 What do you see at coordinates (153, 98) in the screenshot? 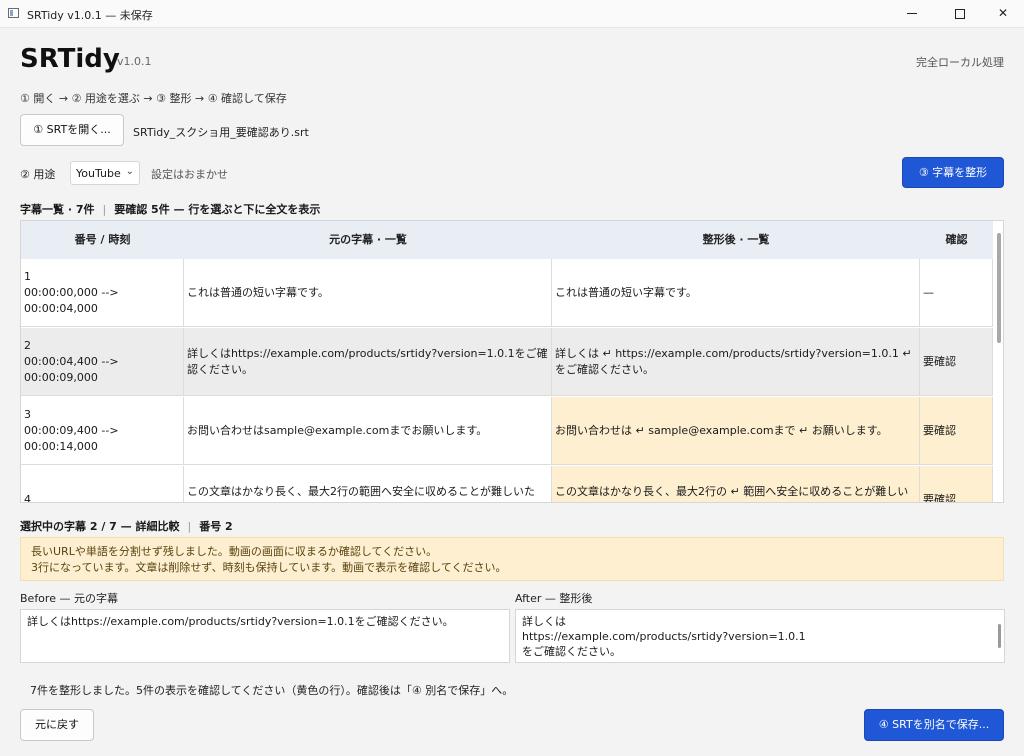
I see `workflow-steps: ① 開く → ② 用途を選ぶ → ③ 整形 → ④ 確認して保存` at bounding box center [153, 98].